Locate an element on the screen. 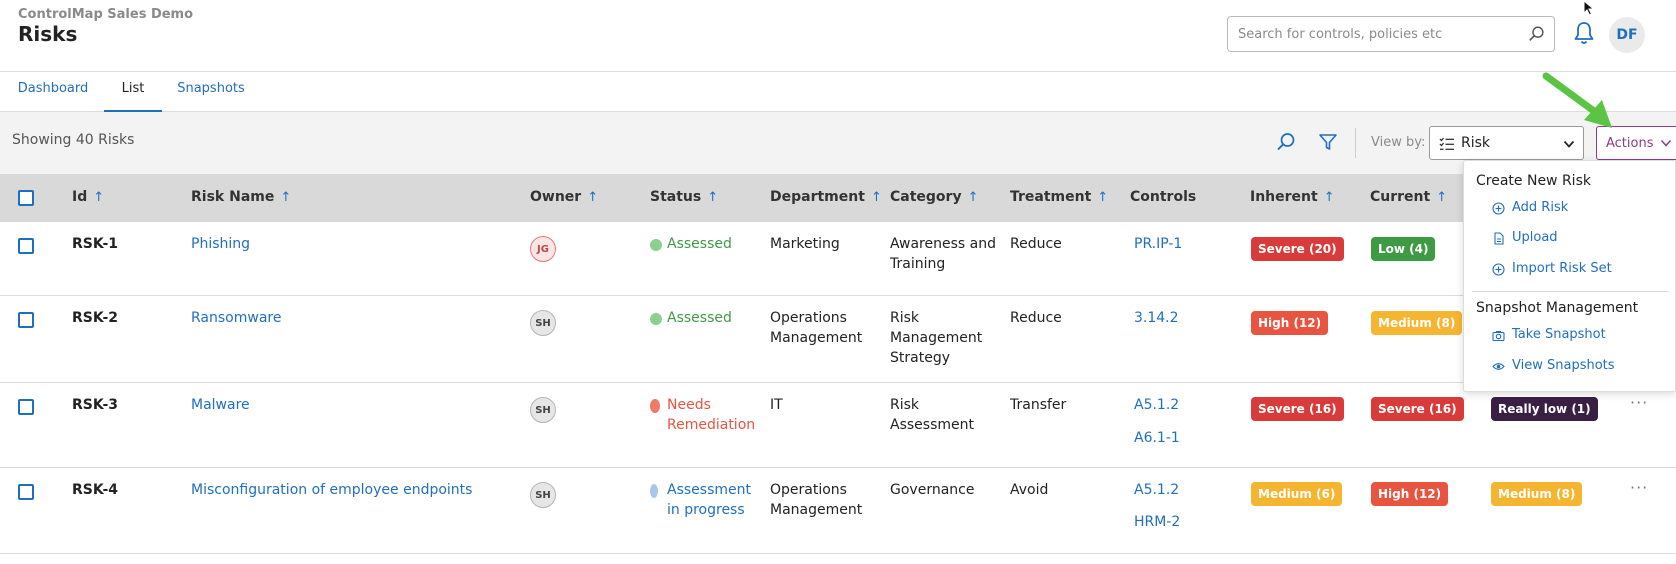 This screenshot has height=564, width=1676. camera-icon is located at coordinates (1498, 336).